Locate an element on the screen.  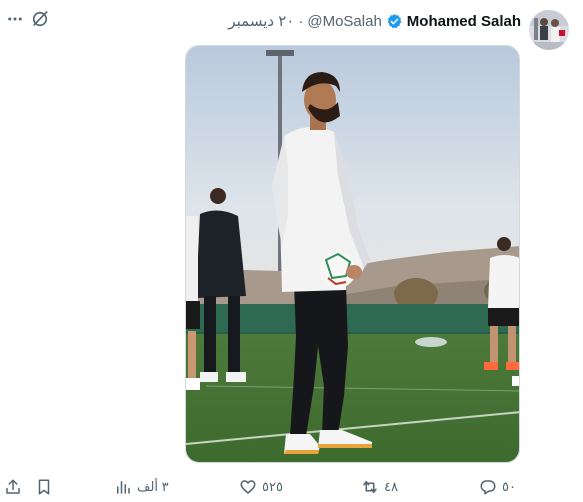
avatar-photo is located at coordinates (549, 30).